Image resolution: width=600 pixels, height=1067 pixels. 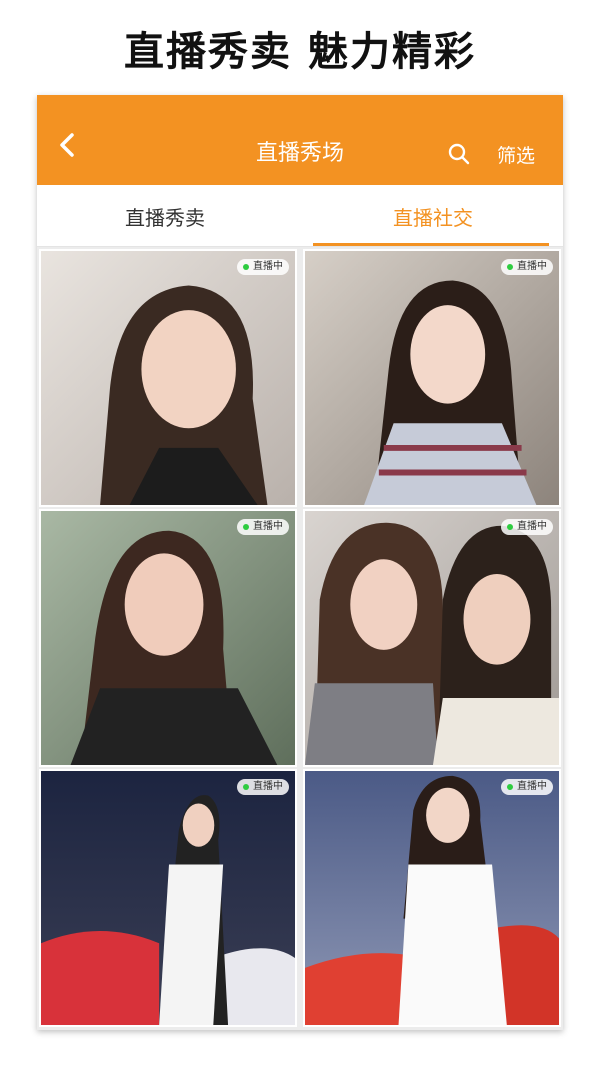 I want to click on tab-live-selling: 直播秀卖, so click(x=165, y=216).